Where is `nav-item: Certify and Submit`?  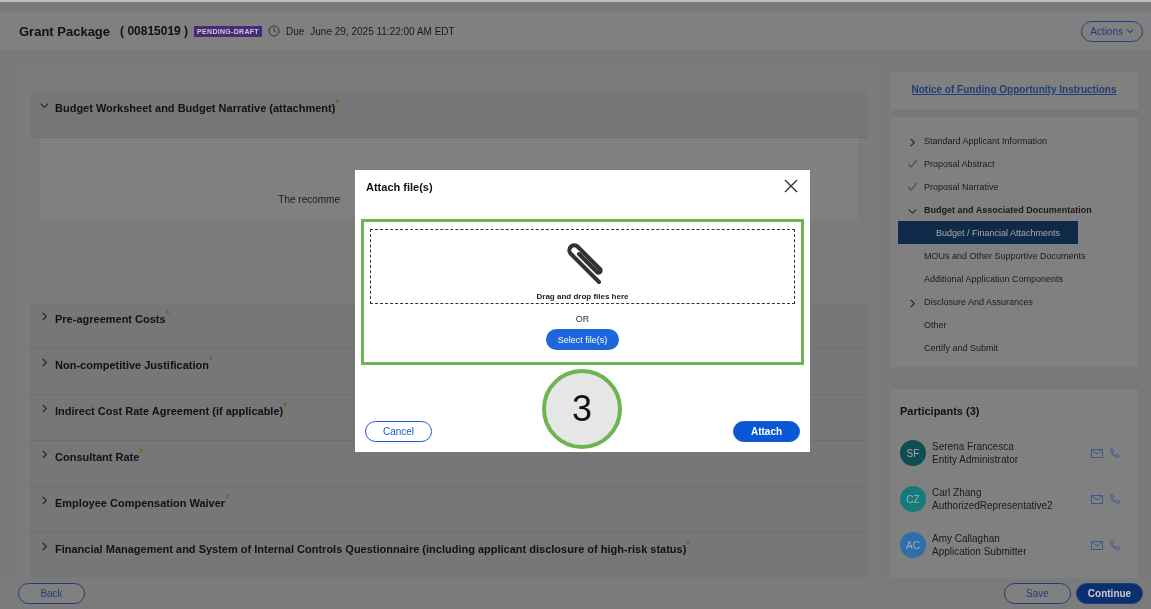 nav-item: Certify and Submit is located at coordinates (1014, 347).